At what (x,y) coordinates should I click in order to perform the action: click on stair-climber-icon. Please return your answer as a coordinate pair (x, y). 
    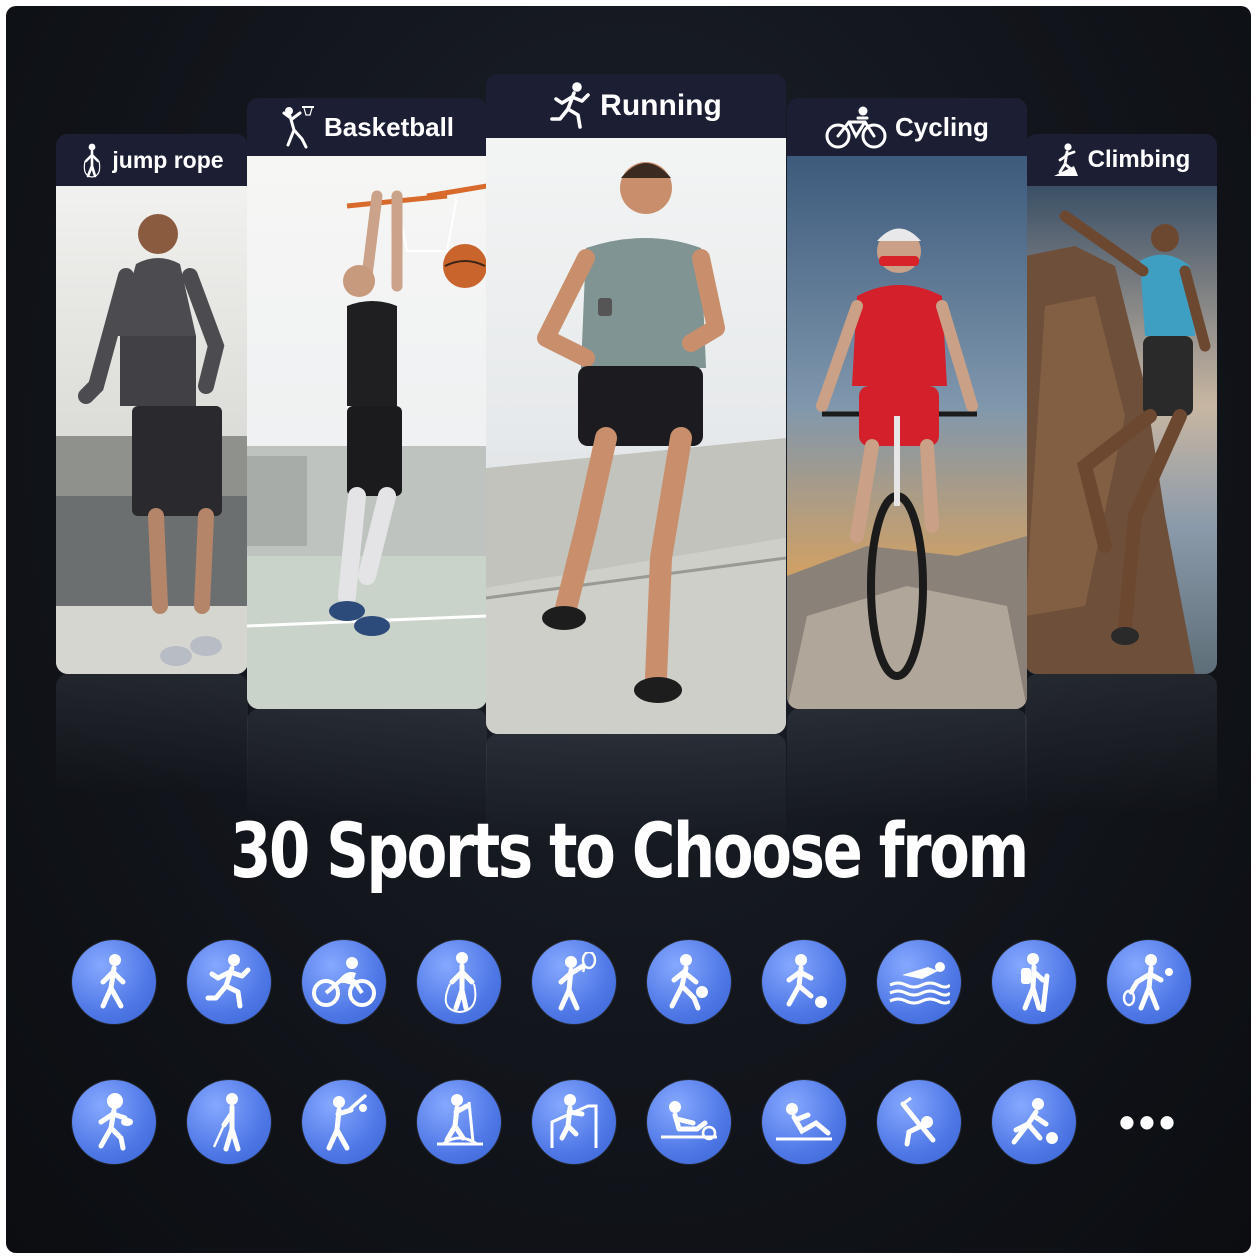
    Looking at the image, I should click on (574, 1122).